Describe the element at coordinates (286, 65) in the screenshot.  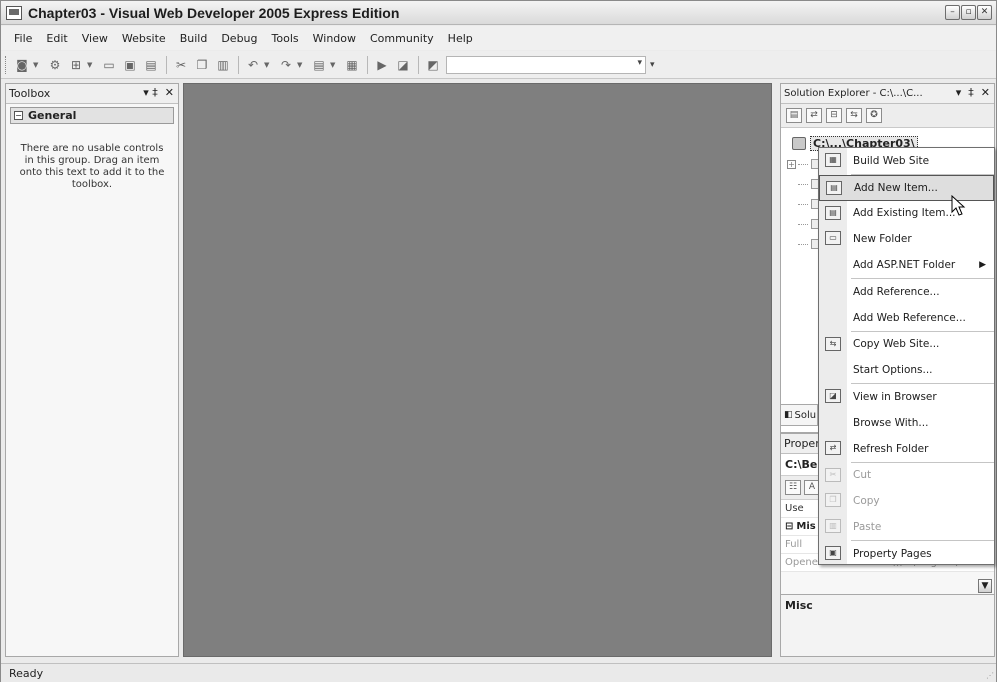
I see `redo-icon: ↷` at that location.